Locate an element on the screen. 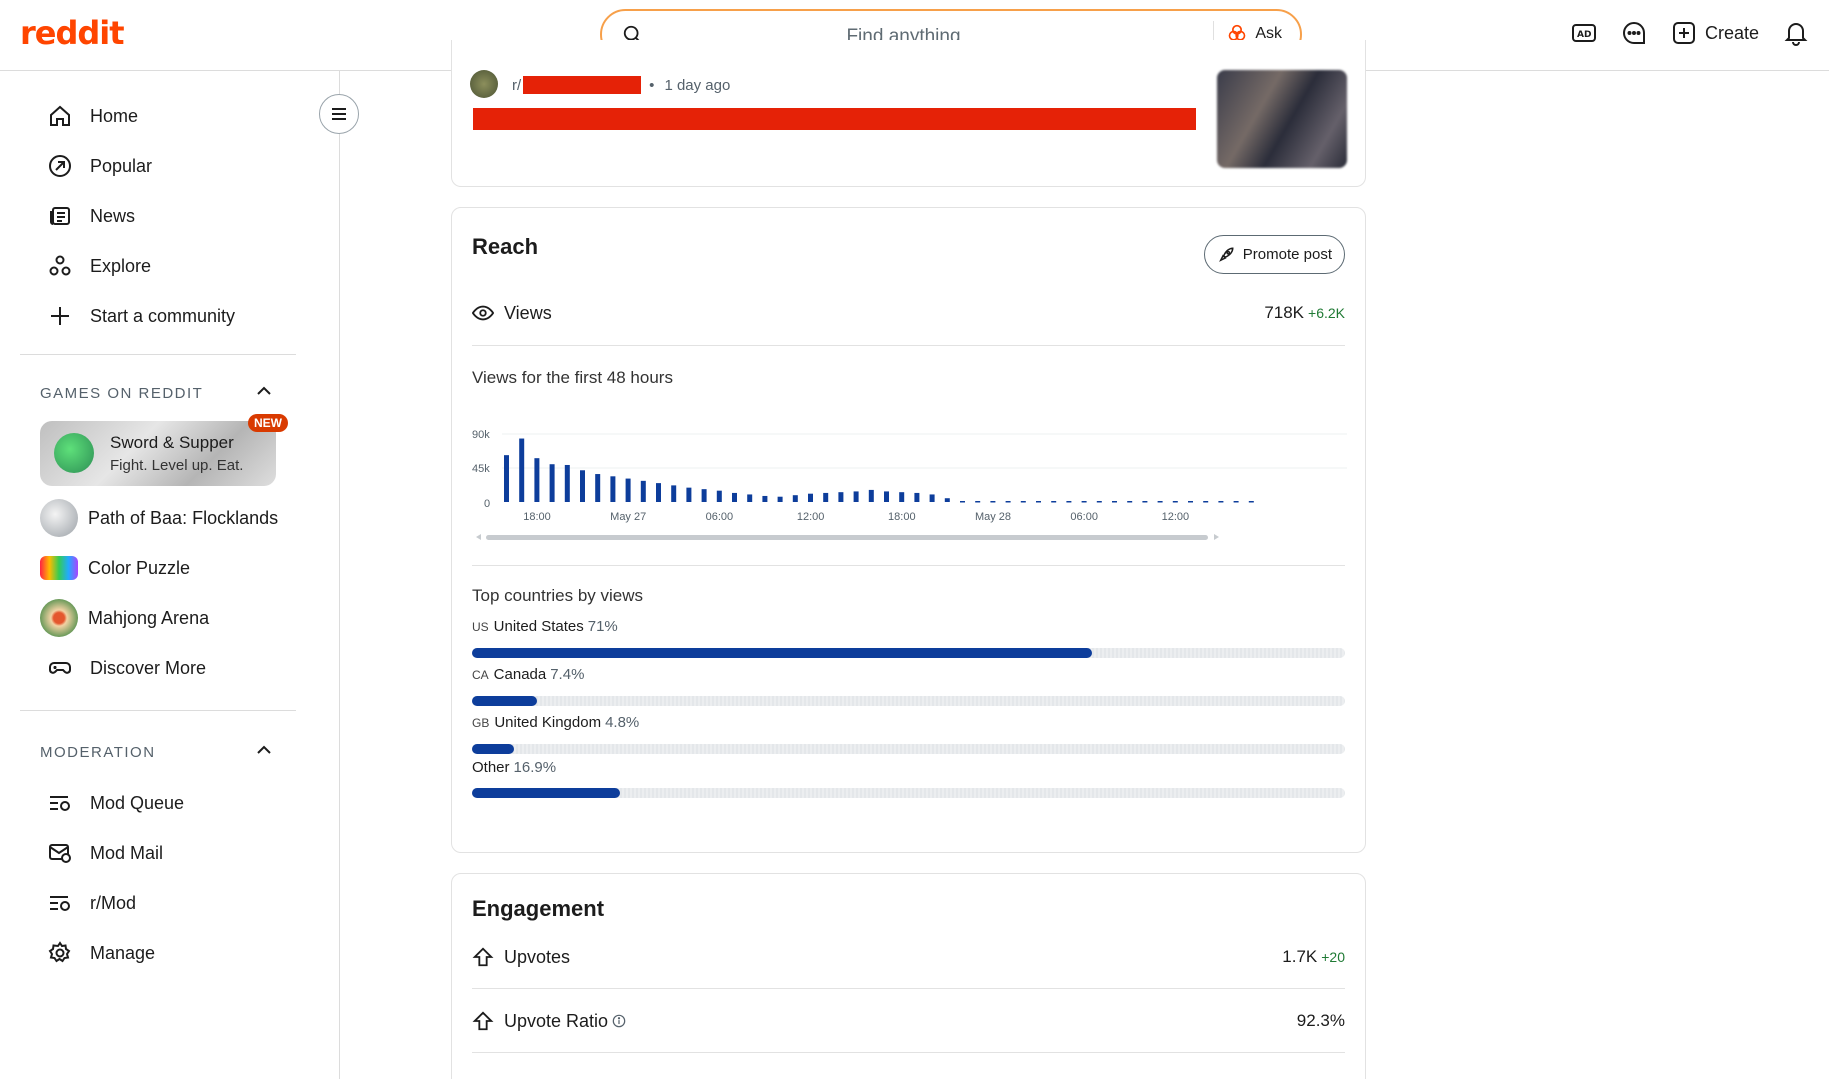 This screenshot has height=1079, width=1829. country-code: GB is located at coordinates (481, 723).